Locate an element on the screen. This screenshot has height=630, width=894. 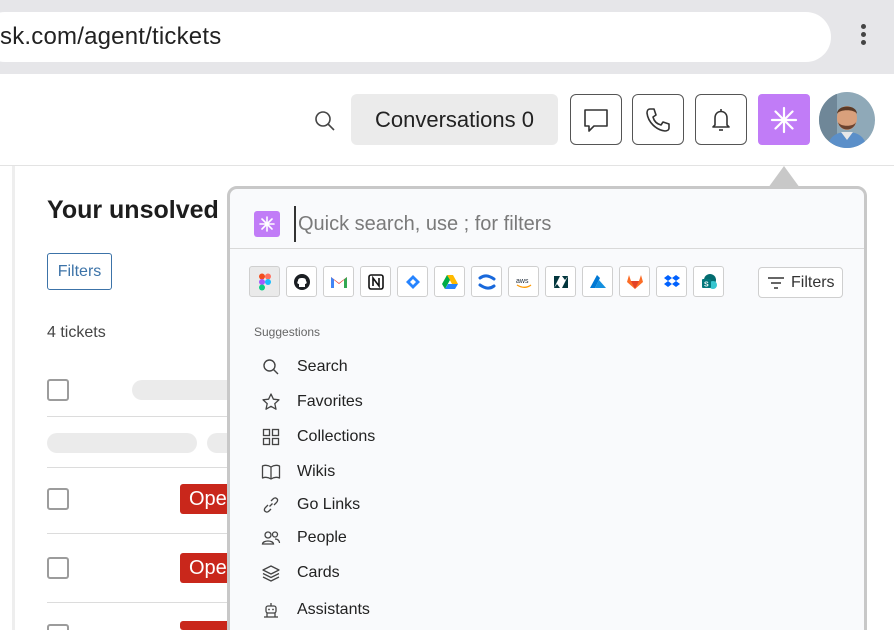
dropbox-icon is located at coordinates (671, 281).